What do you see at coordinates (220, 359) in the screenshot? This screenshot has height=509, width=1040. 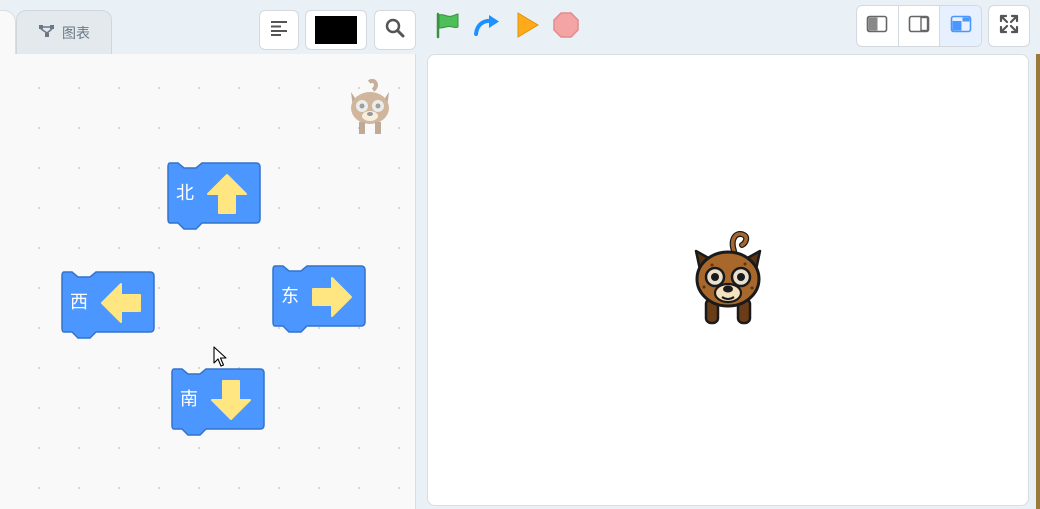 I see `mouse-pointer-icon` at bounding box center [220, 359].